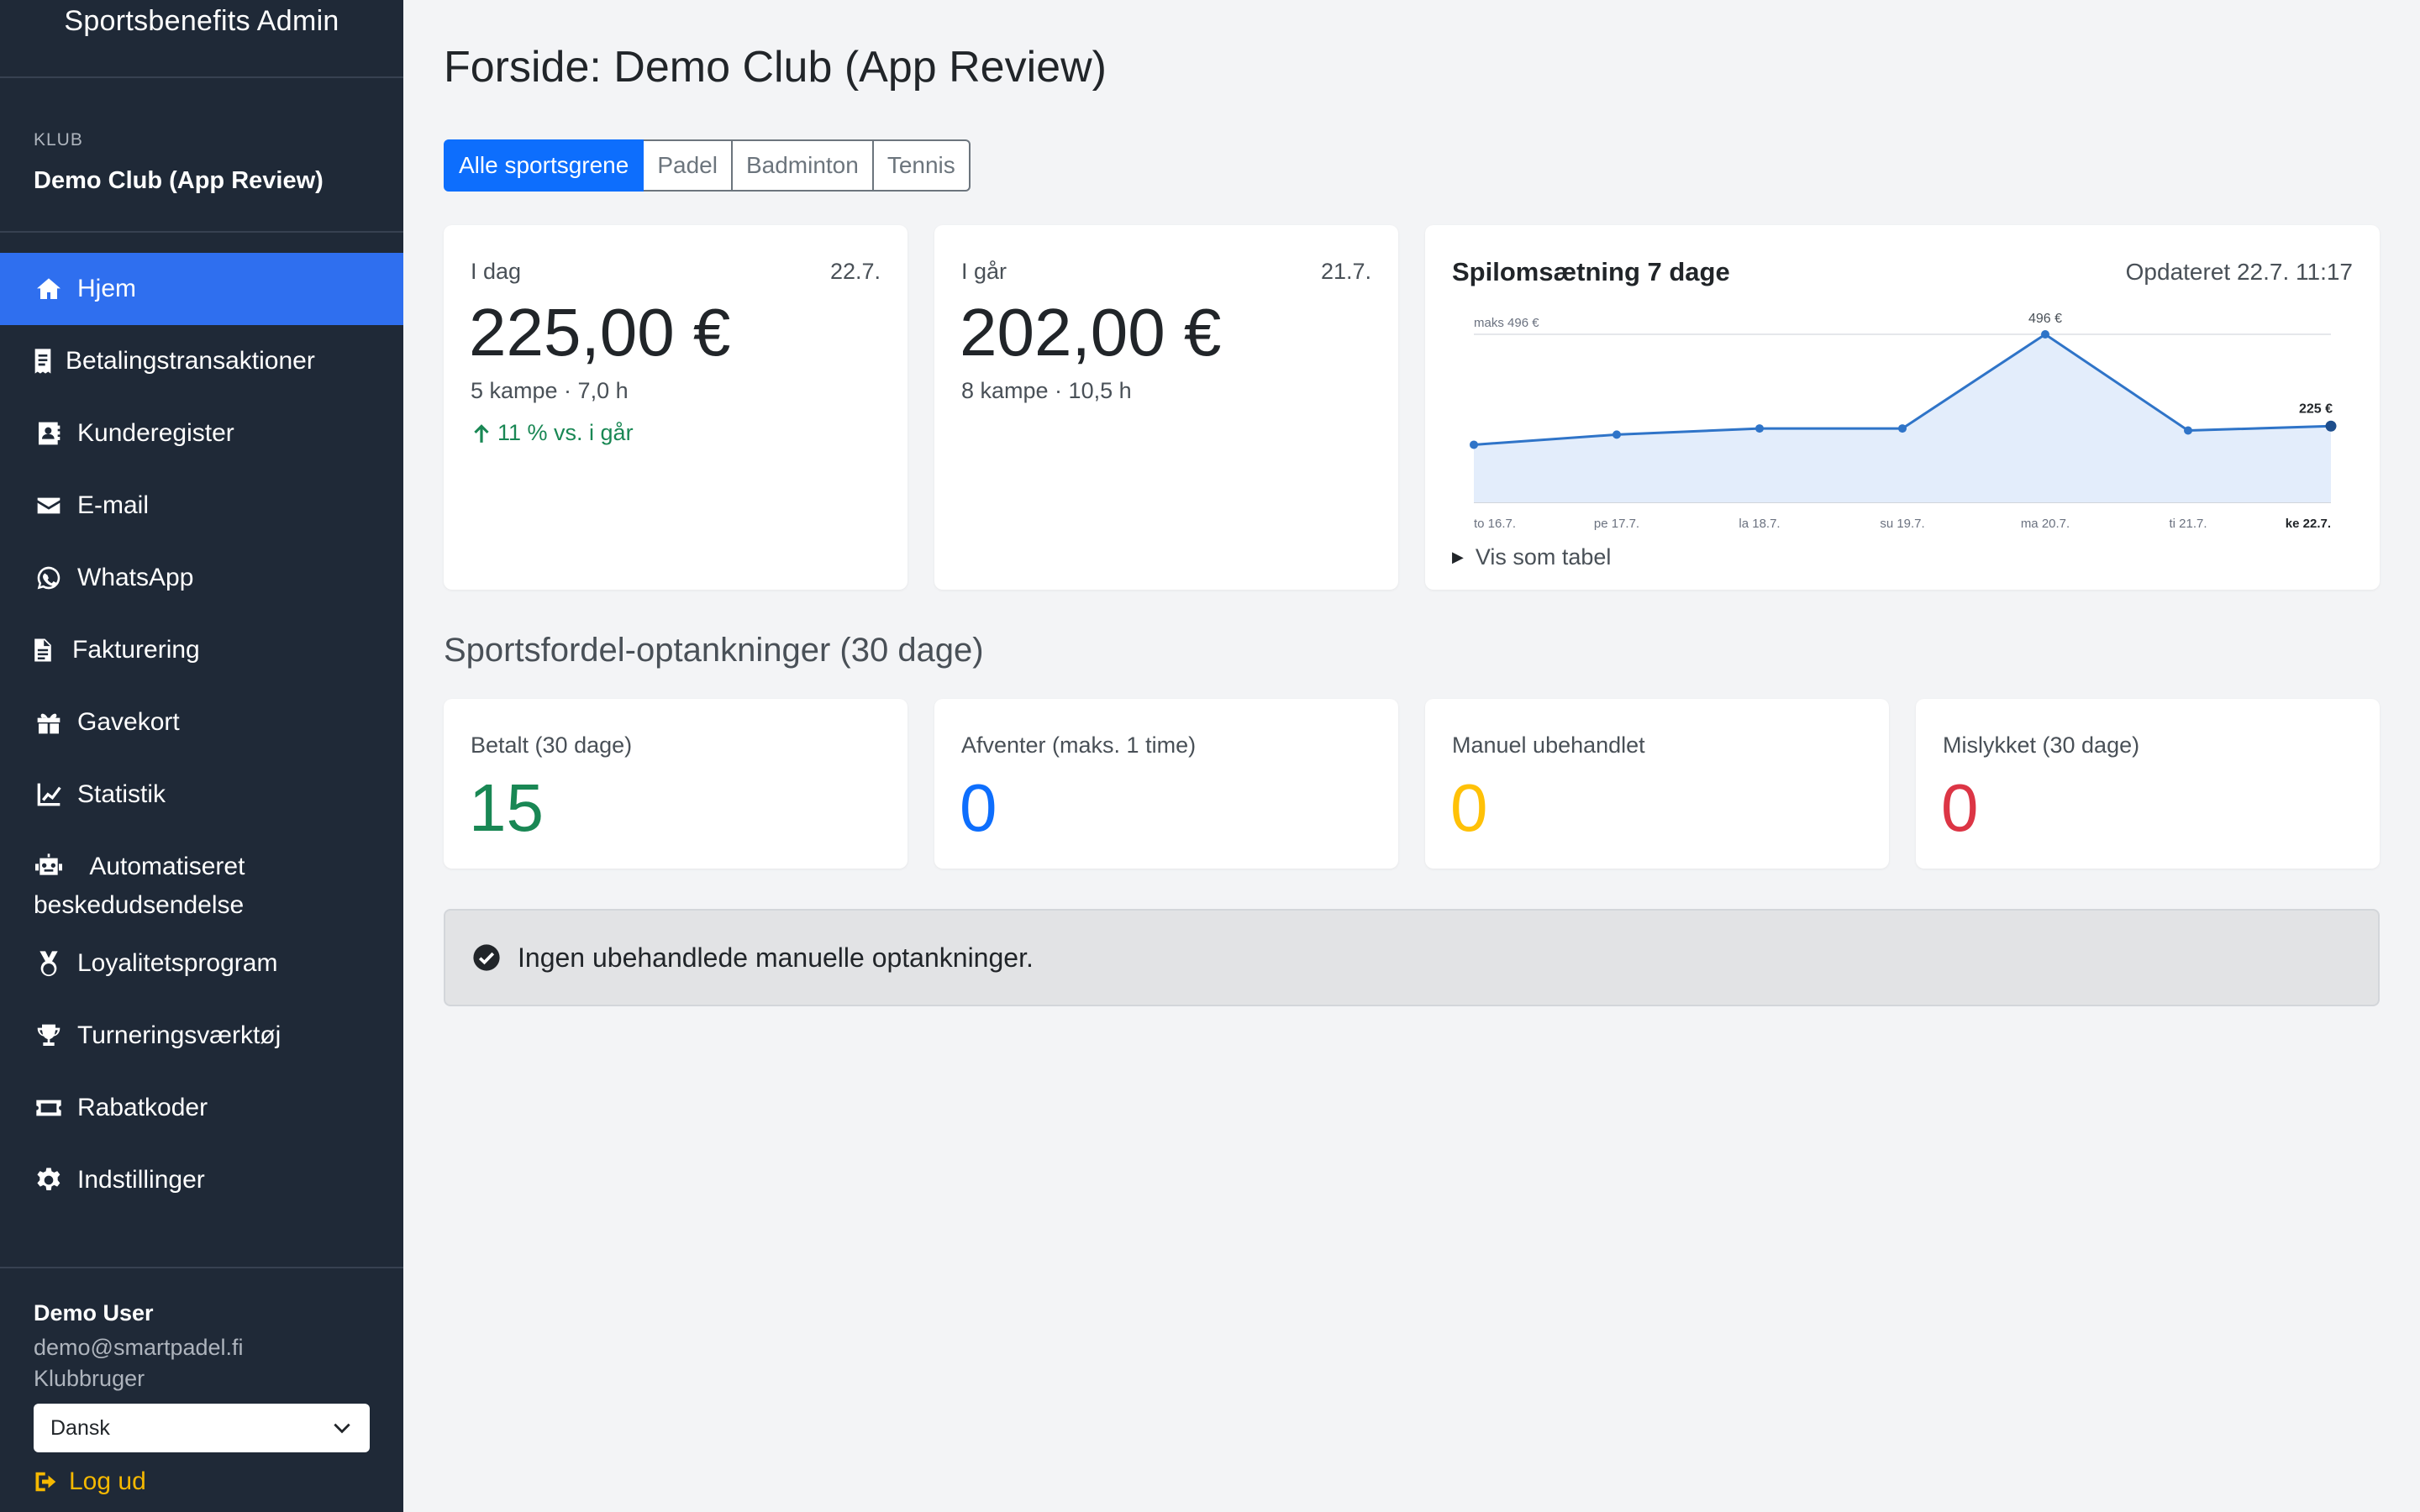  What do you see at coordinates (2148, 784) in the screenshot?
I see `stat-card-failed: Mislykket (30 dage) 0` at bounding box center [2148, 784].